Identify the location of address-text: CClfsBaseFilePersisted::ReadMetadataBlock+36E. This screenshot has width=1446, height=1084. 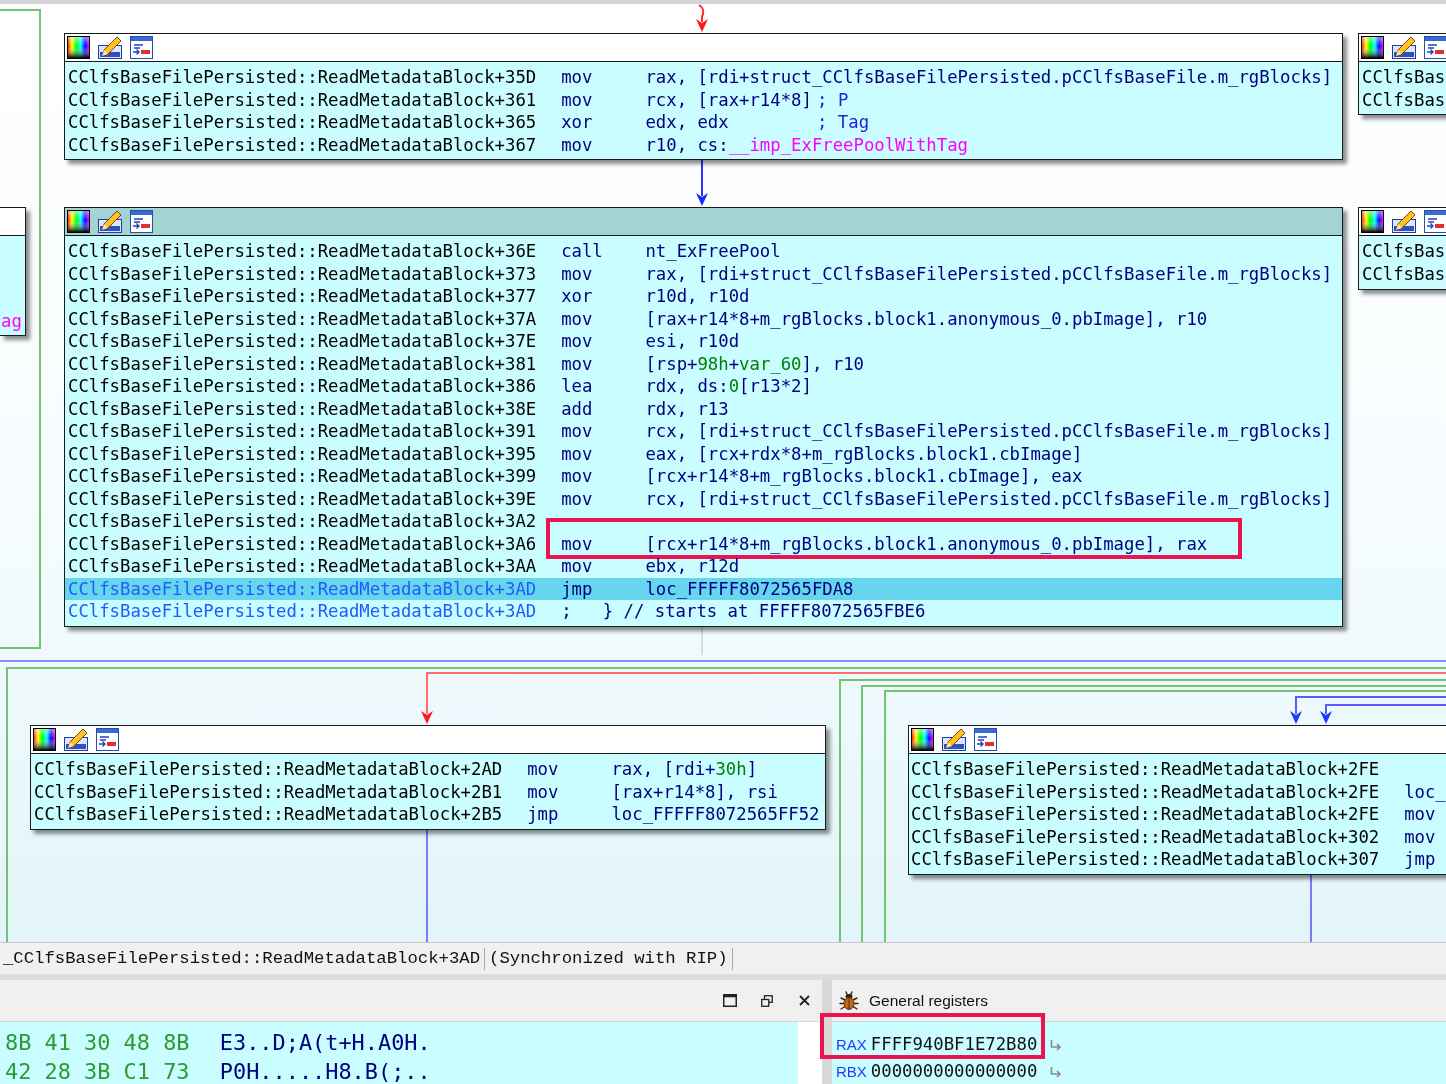
(302, 251).